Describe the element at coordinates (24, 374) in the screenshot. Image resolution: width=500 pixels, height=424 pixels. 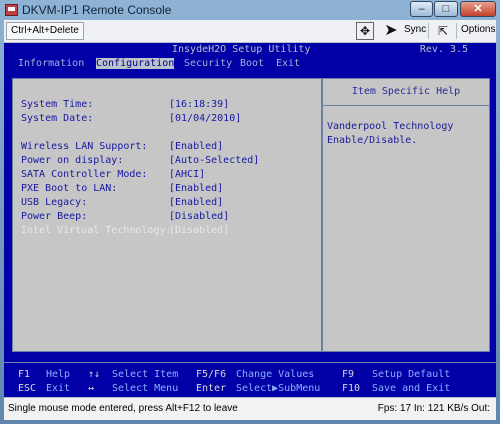
I see `key-f1: F1` at that location.